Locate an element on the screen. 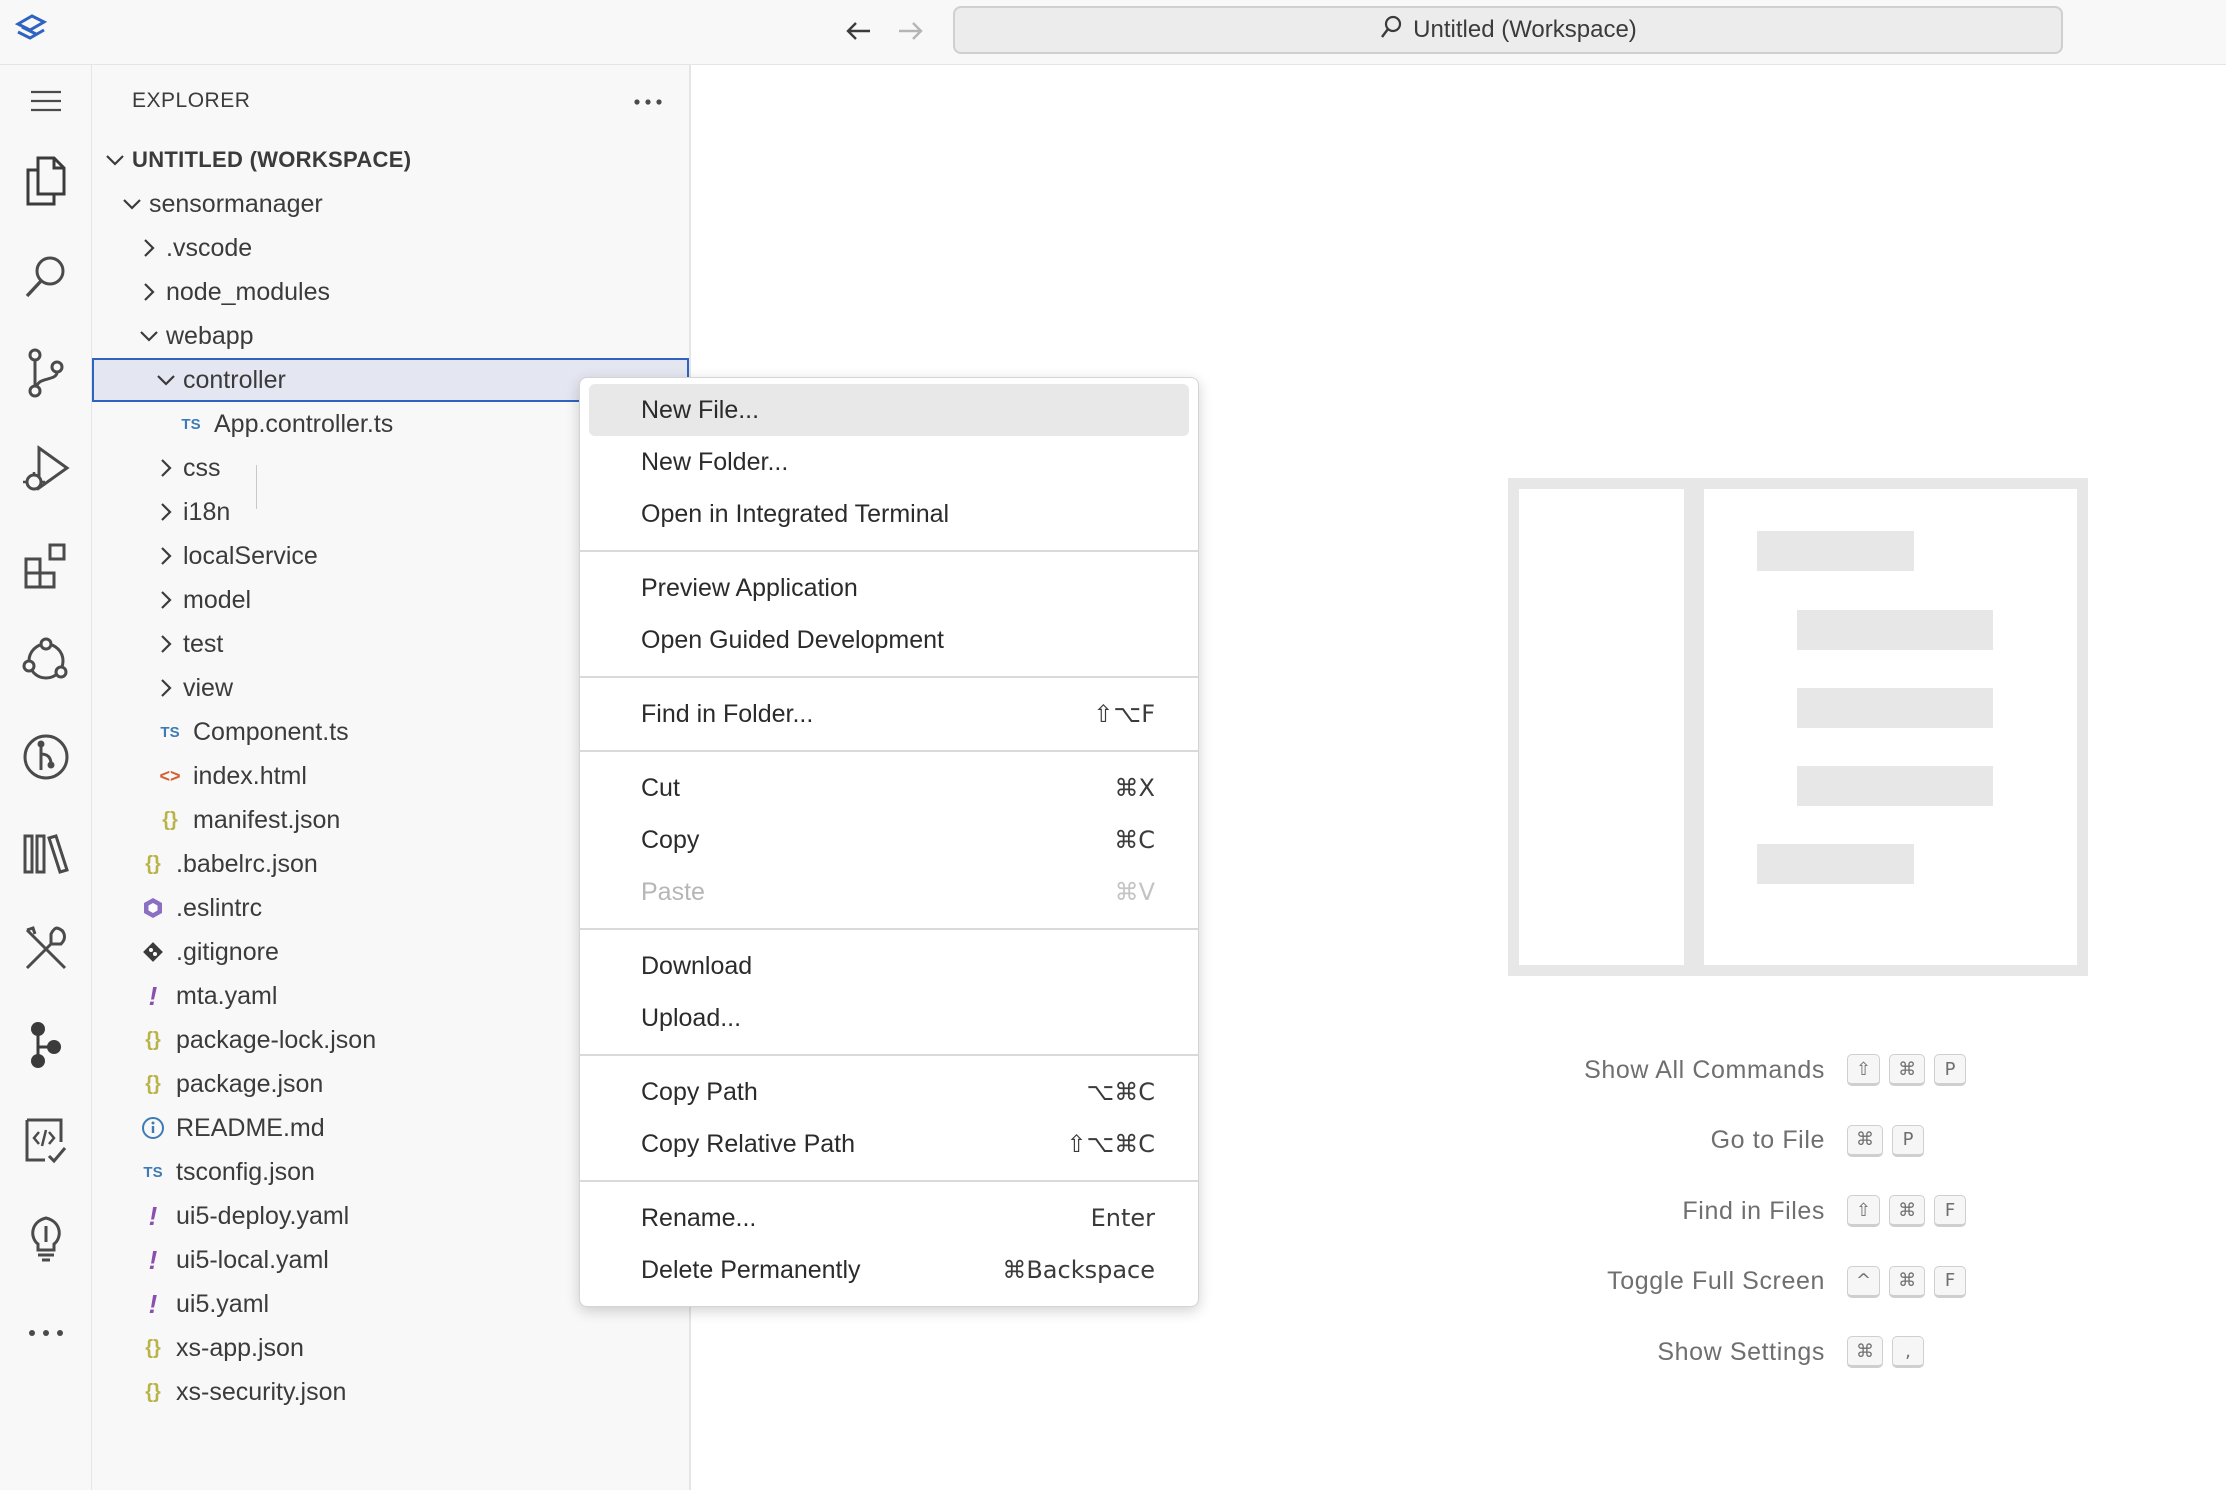 Image resolution: width=2226 pixels, height=1490 pixels. menu-item-find-in-folder: Find in Folder... ⇧⌥F is located at coordinates (889, 714).